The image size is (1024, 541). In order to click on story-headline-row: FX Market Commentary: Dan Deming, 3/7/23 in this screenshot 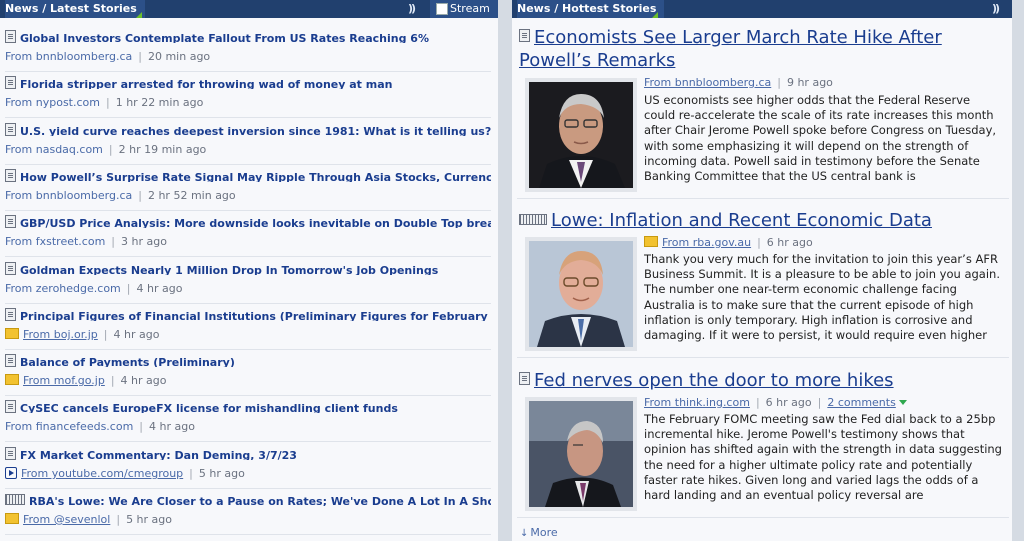, I will do `click(248, 452)`.